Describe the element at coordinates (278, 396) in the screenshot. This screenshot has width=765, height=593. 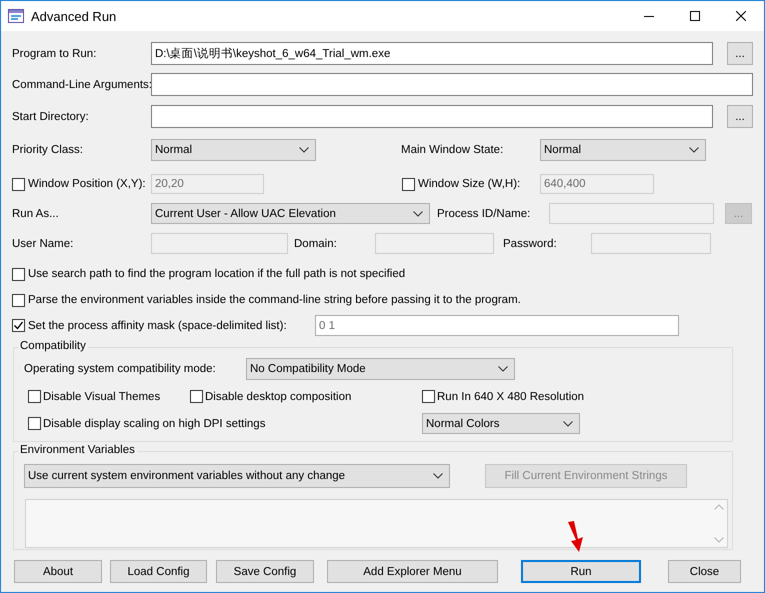
I see `checkbox-label: Disable desktop composition` at that location.